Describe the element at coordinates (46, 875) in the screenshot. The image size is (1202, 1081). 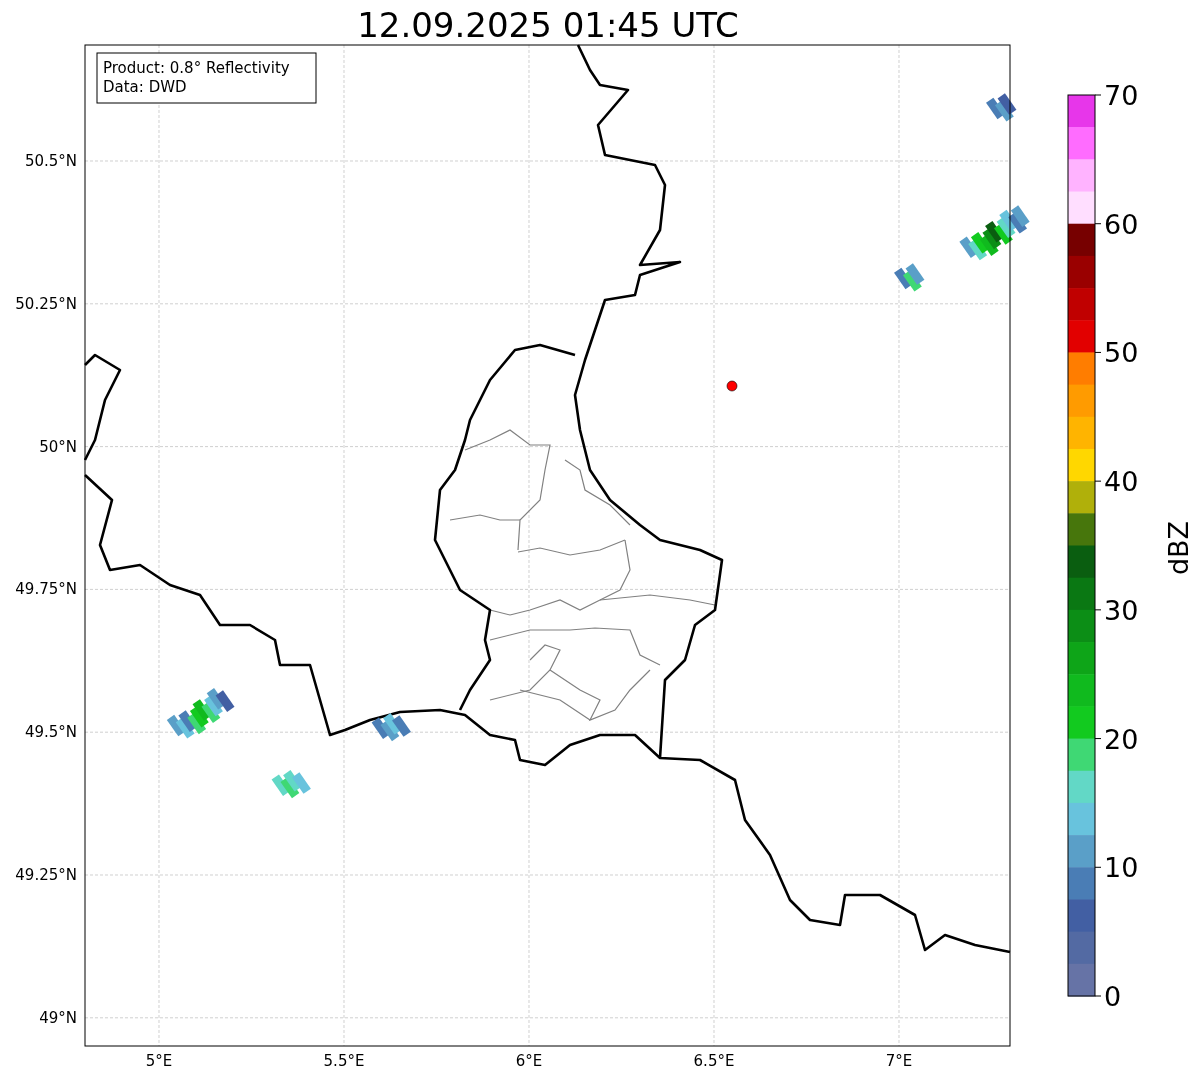
I see `latitude-label: 49.25°N` at that location.